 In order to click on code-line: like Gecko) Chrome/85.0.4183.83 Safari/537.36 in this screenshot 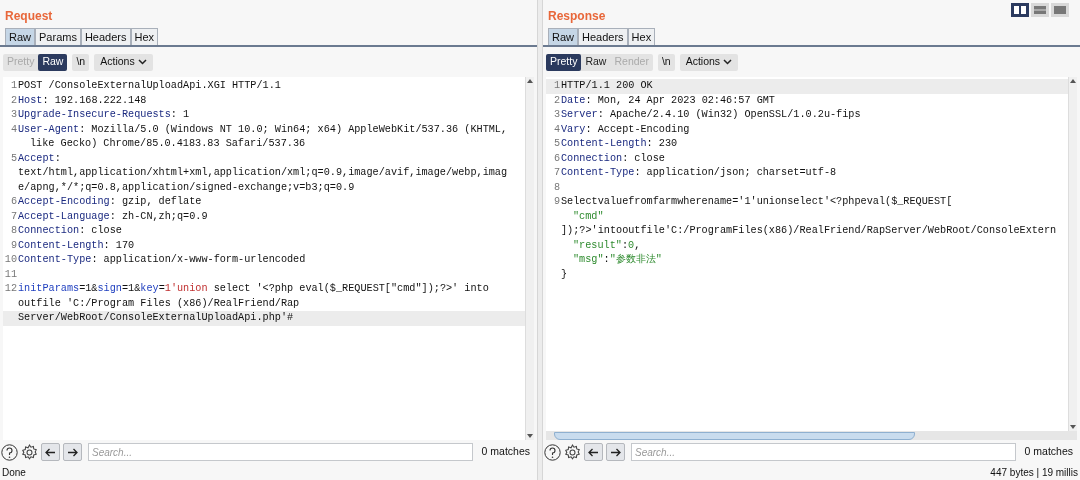, I will do `click(168, 144)`.